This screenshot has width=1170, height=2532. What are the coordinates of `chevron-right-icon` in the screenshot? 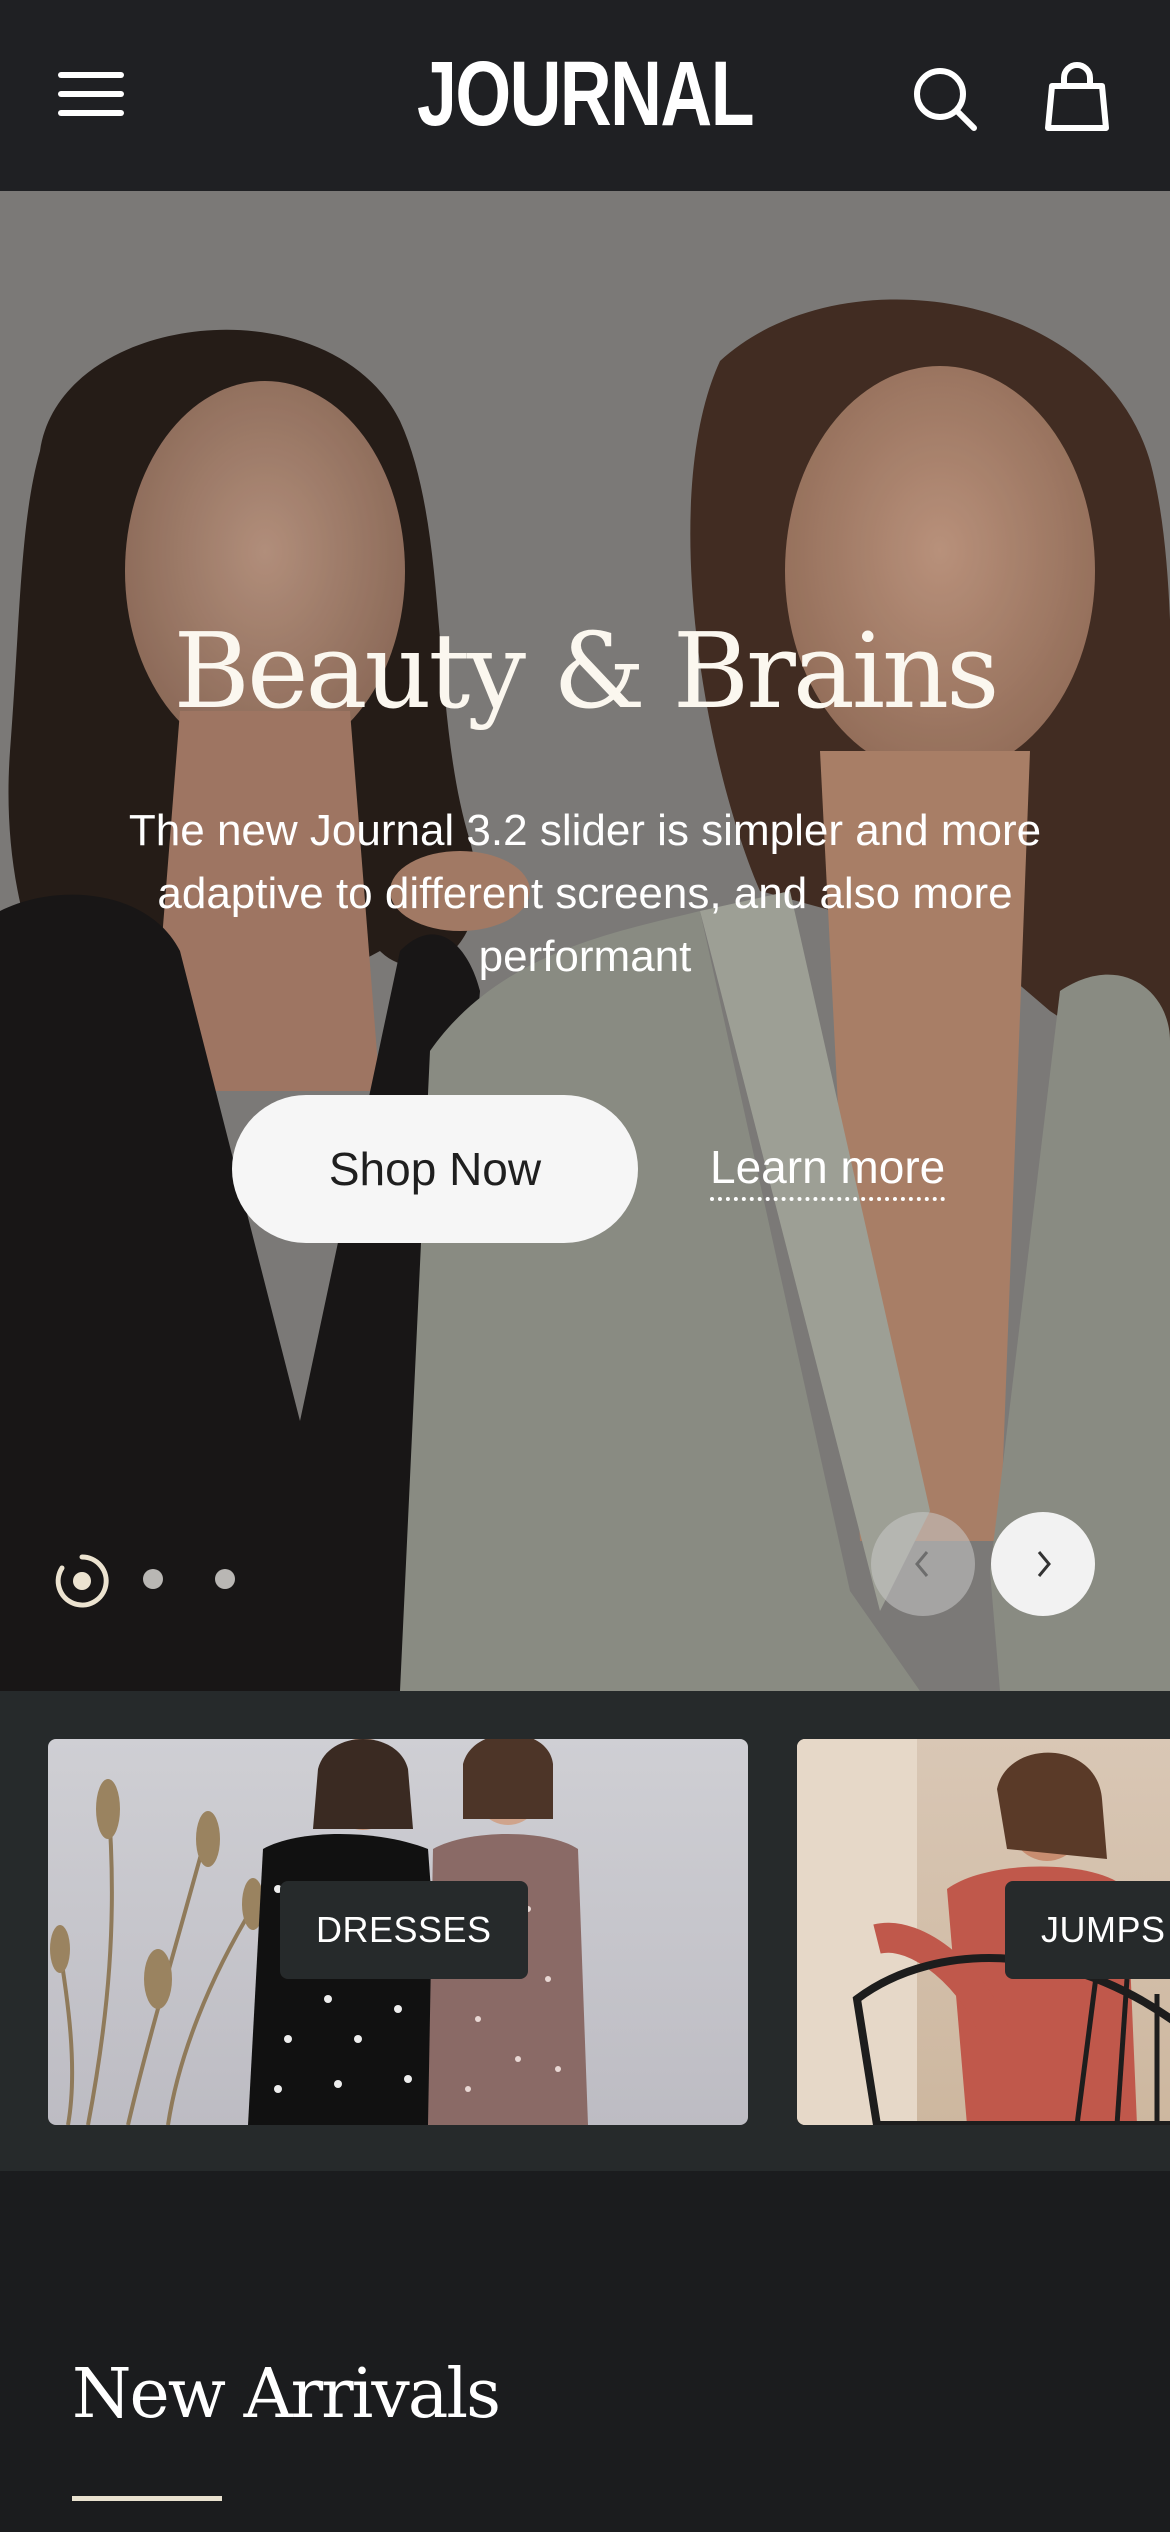 It's located at (1044, 1564).